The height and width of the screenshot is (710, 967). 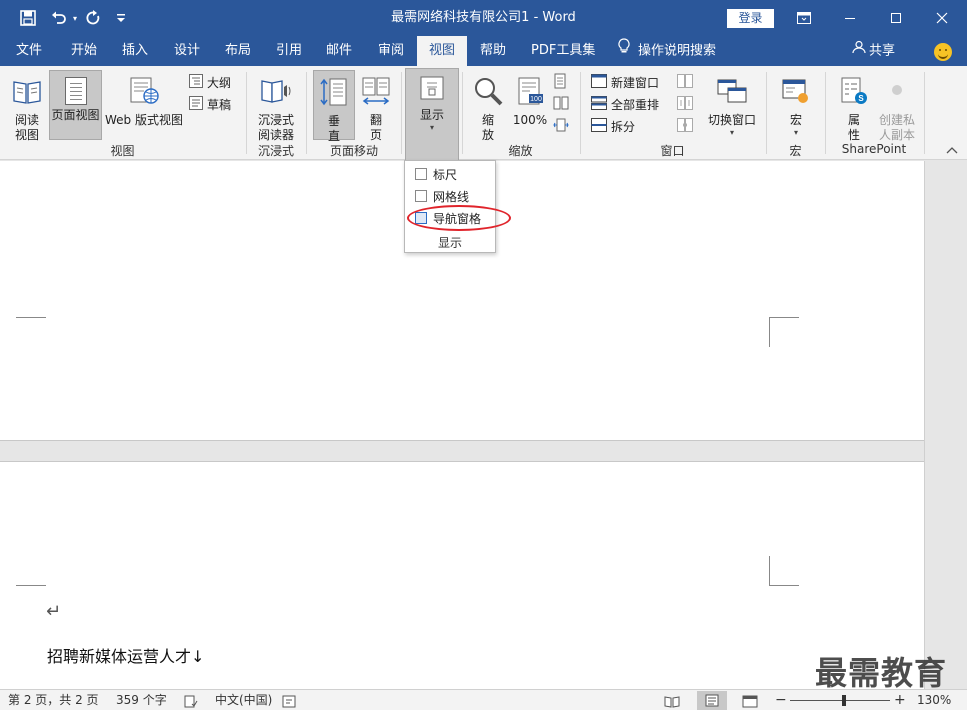 I want to click on split-icon, so click(x=599, y=126).